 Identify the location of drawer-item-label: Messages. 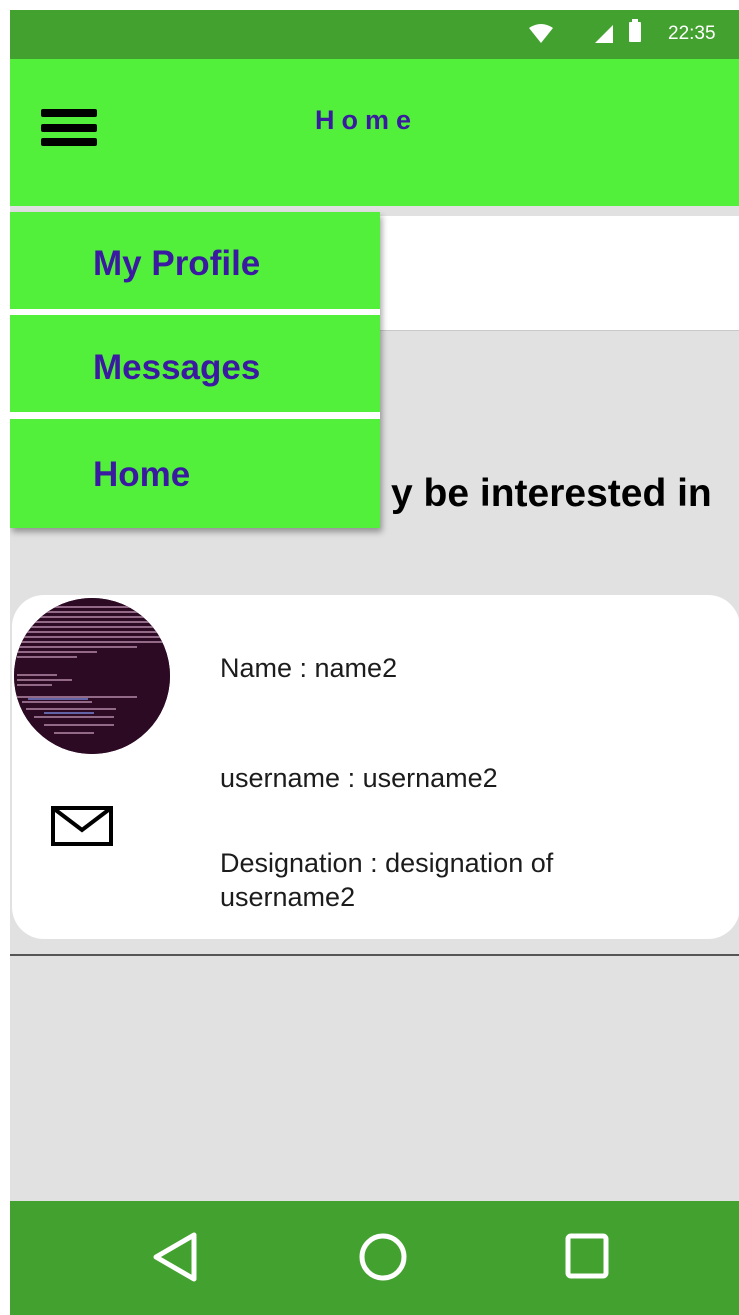
(177, 367).